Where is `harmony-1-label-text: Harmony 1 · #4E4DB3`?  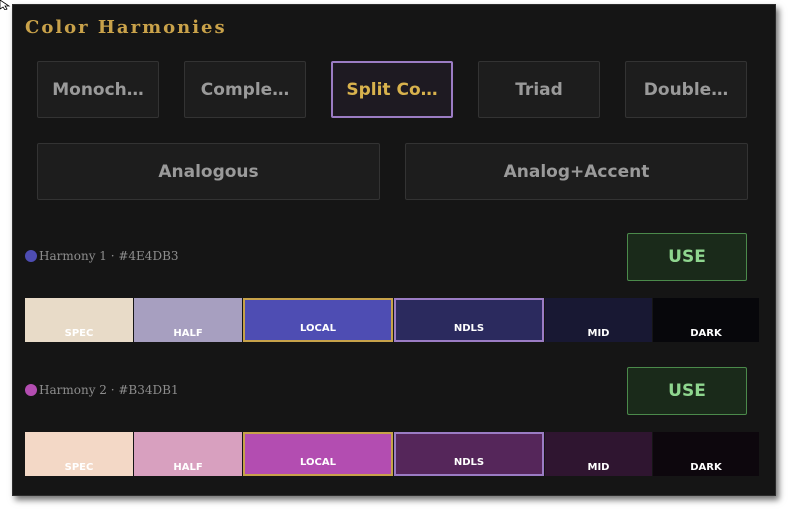
harmony-1-label-text: Harmony 1 · #4E4DB3 is located at coordinates (109, 256).